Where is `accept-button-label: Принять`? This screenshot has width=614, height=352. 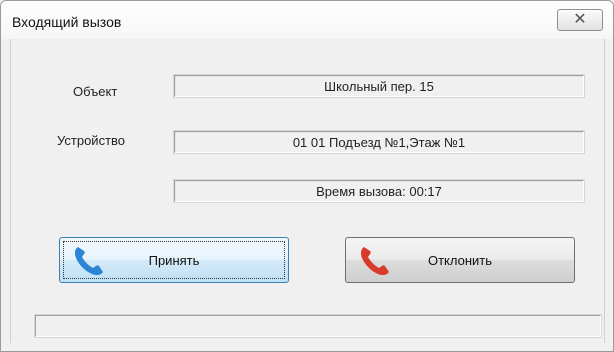 accept-button-label: Принять is located at coordinates (174, 260).